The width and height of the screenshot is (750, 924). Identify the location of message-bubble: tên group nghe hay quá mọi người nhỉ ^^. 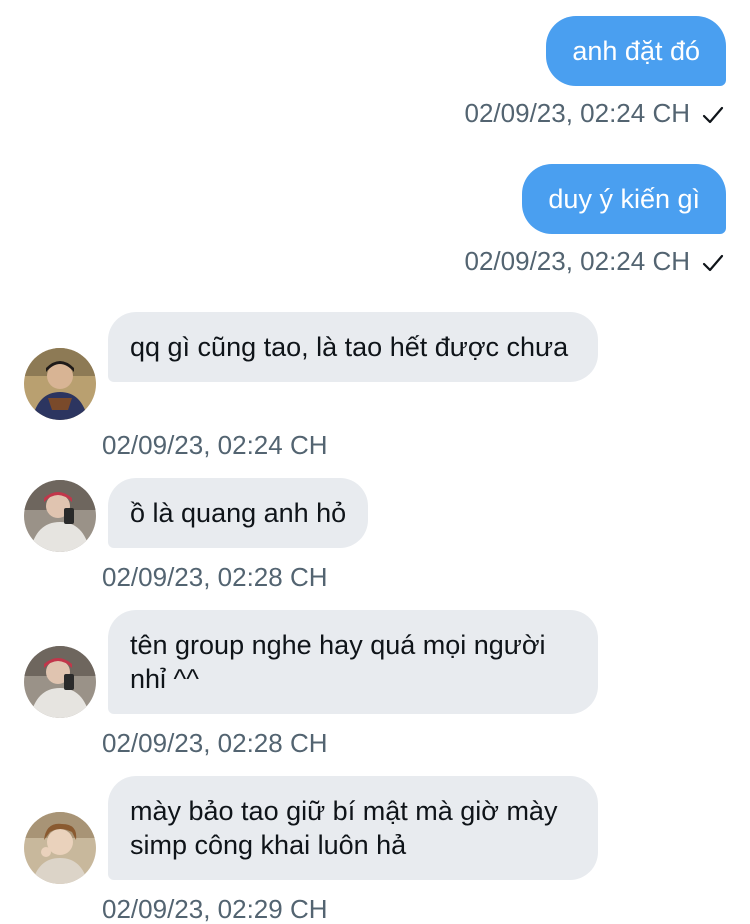
(353, 662).